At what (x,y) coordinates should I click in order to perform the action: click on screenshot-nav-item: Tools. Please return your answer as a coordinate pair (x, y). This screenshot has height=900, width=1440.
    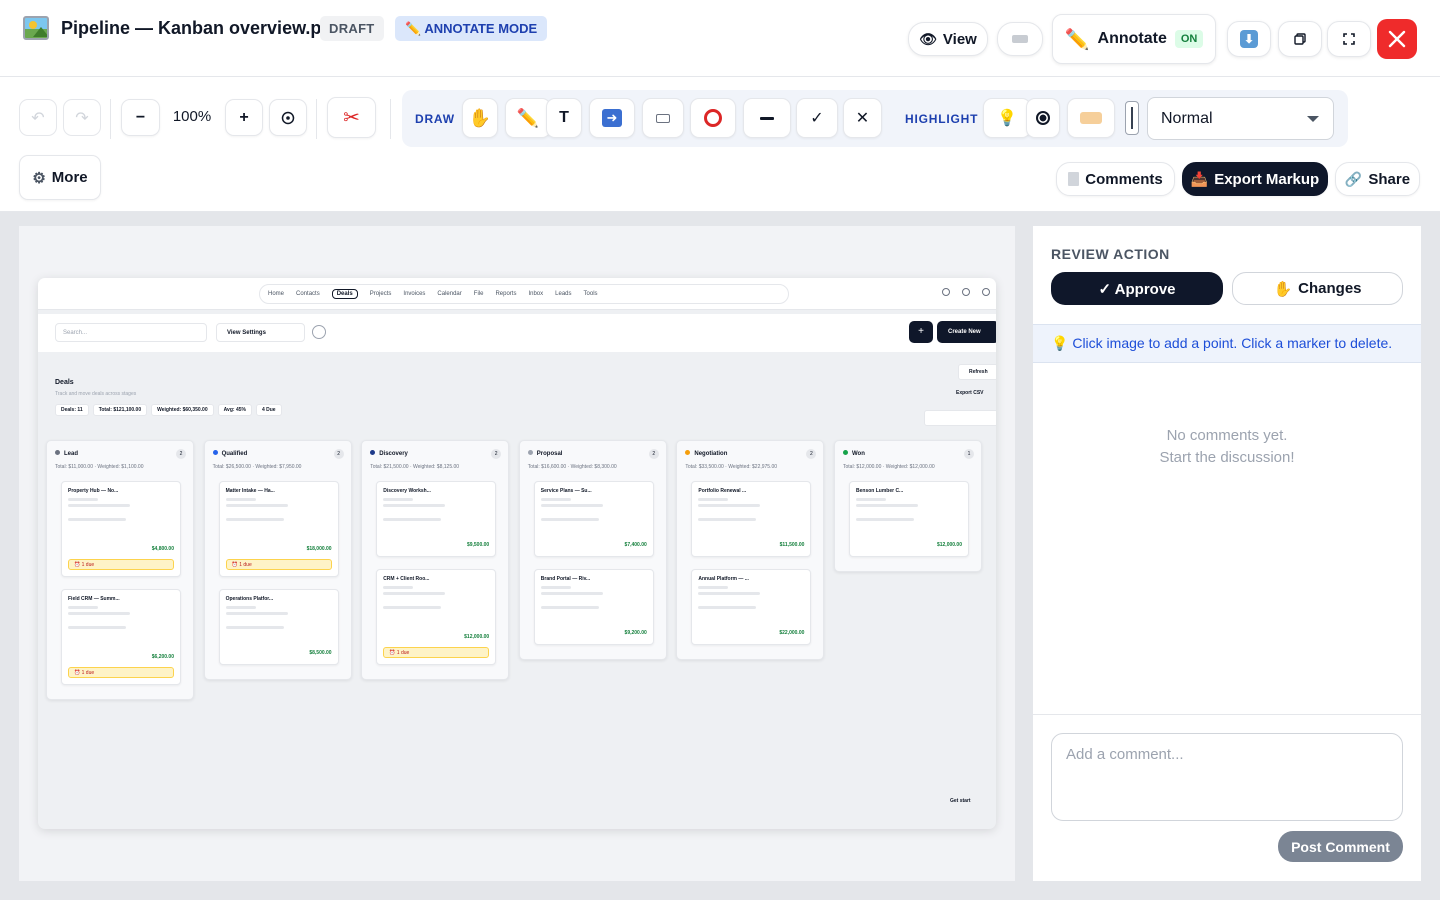
    Looking at the image, I should click on (590, 294).